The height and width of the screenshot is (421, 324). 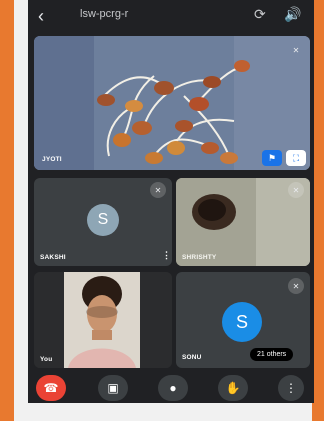 I want to click on more-options-button: ⋮, so click(x=291, y=388).